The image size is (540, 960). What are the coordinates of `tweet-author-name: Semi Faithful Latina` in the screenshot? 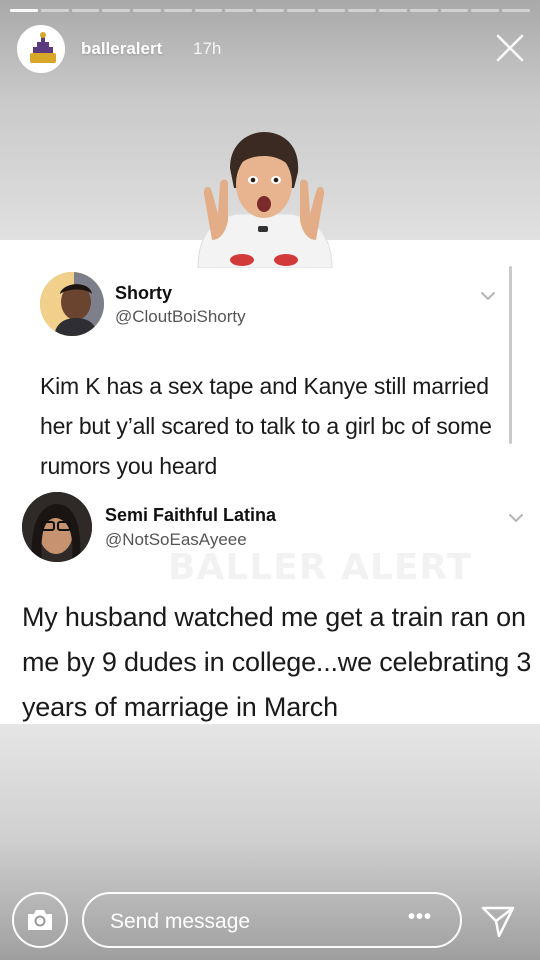 It's located at (191, 515).